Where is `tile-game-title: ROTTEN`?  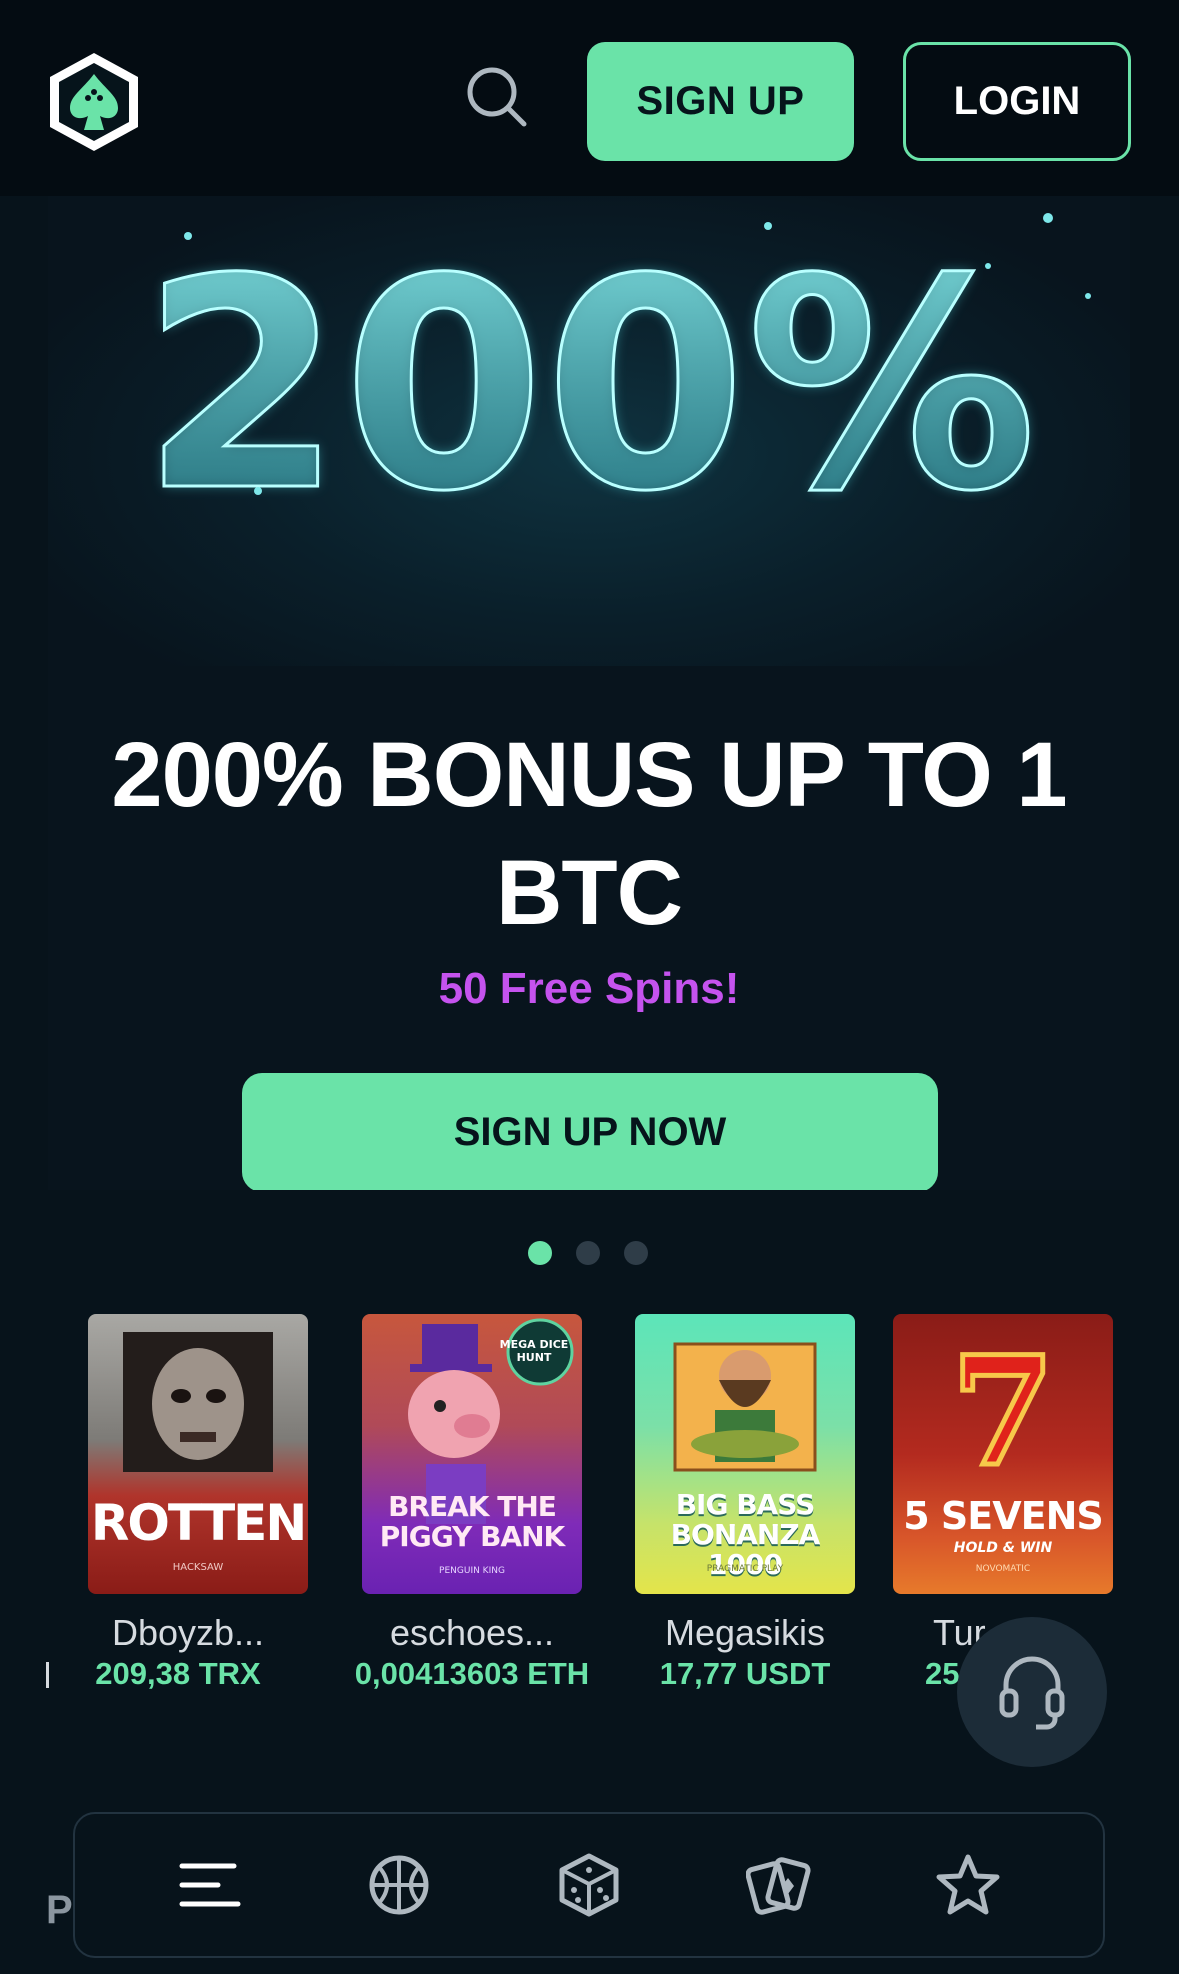 tile-game-title: ROTTEN is located at coordinates (198, 1523).